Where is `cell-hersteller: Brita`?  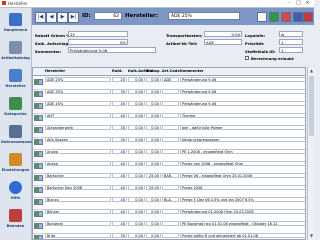 cell-hersteller: Brita is located at coordinates (78, 235).